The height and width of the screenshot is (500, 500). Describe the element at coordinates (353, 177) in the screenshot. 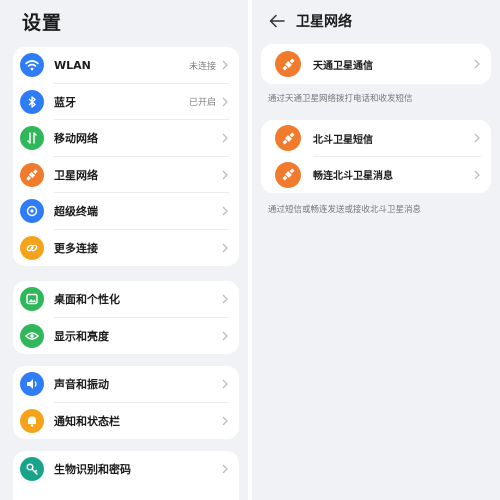

I see `beidou-message-label: 畅连北斗卫星消息` at that location.